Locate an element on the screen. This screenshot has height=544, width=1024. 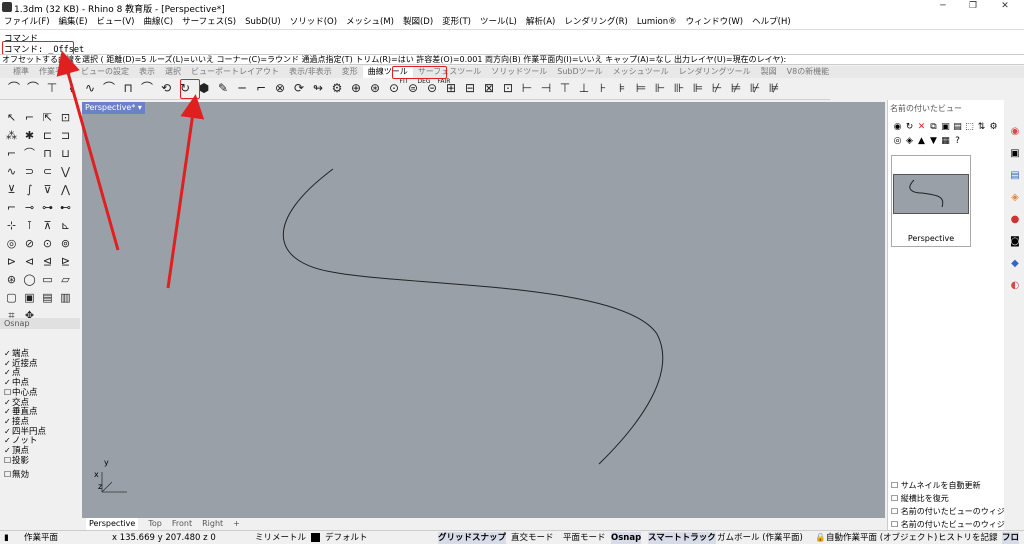
named-view-tool-icon: ? is located at coordinates (957, 141).